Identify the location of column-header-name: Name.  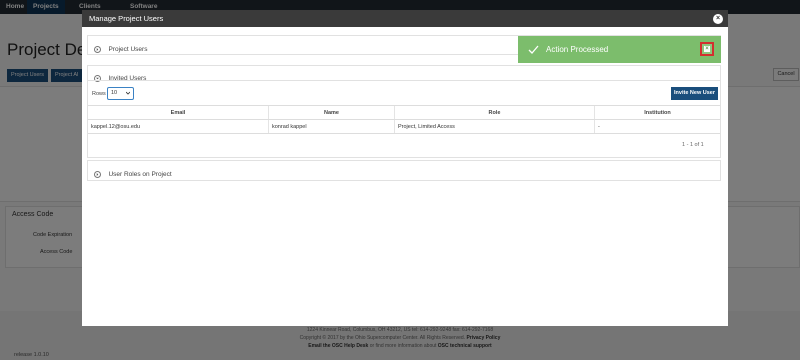
(332, 112).